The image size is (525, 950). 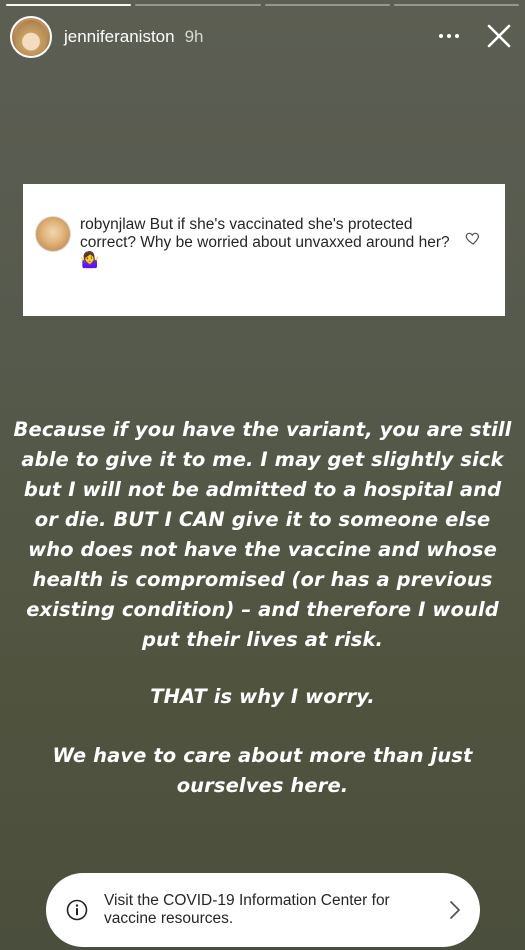 What do you see at coordinates (77, 910) in the screenshot?
I see `info-icon` at bounding box center [77, 910].